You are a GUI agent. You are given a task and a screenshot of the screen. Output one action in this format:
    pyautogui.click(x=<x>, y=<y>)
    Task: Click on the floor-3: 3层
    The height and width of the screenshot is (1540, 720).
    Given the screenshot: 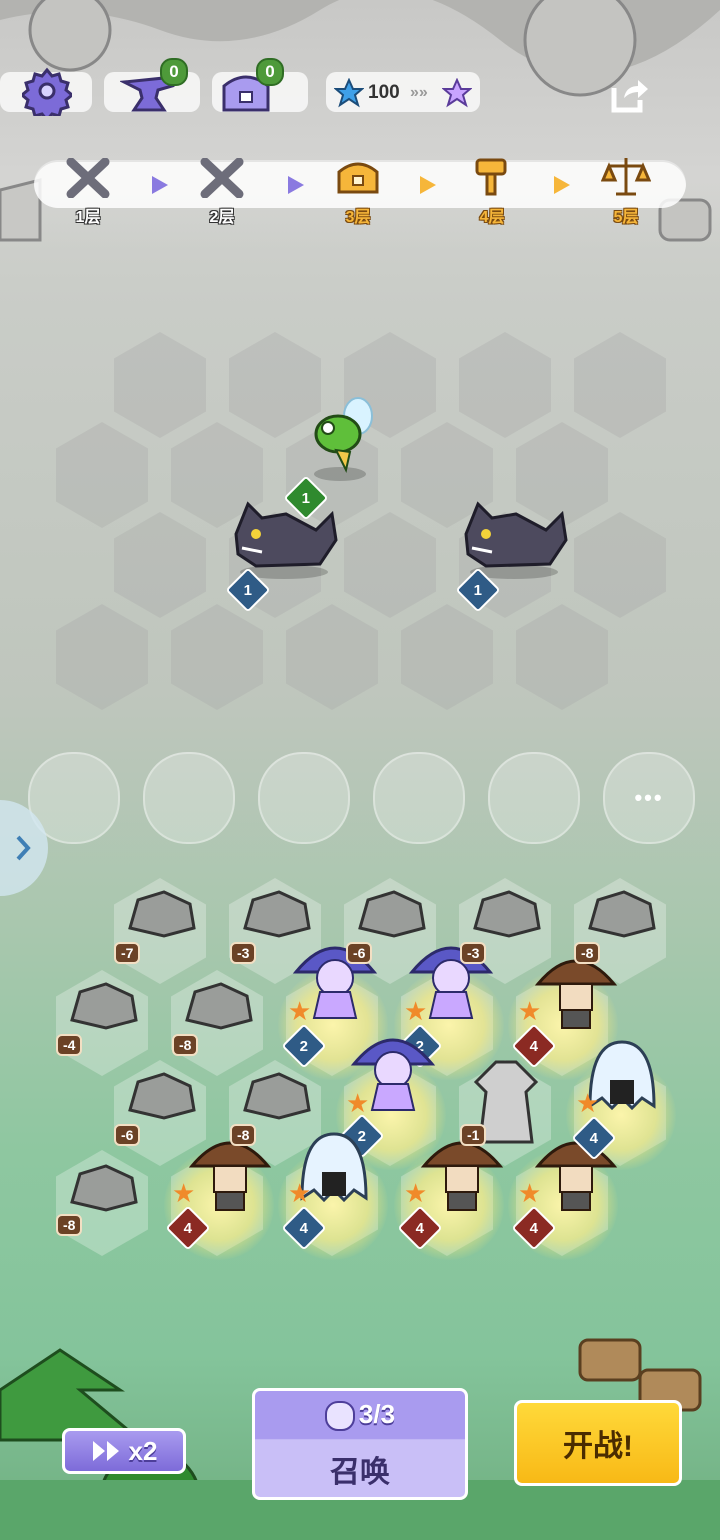 What is the action you would take?
    pyautogui.click(x=358, y=189)
    